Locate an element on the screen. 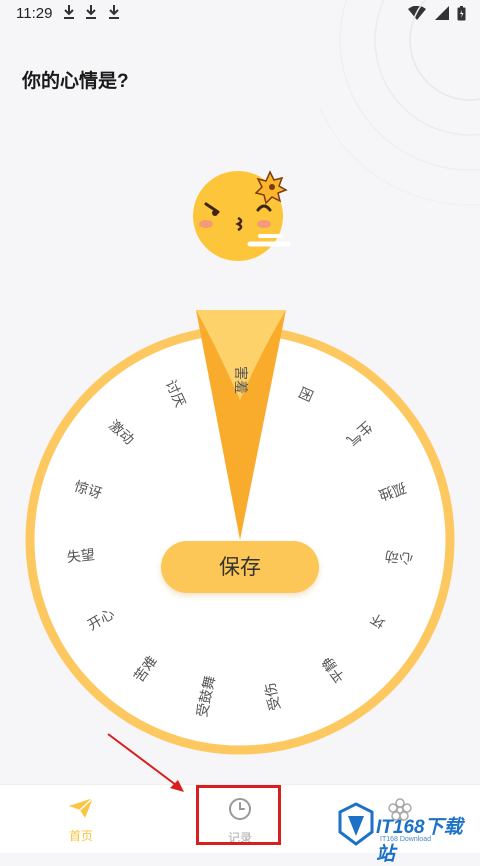 This screenshot has width=480, height=866. nav-home-label: 首页 is located at coordinates (80, 836).